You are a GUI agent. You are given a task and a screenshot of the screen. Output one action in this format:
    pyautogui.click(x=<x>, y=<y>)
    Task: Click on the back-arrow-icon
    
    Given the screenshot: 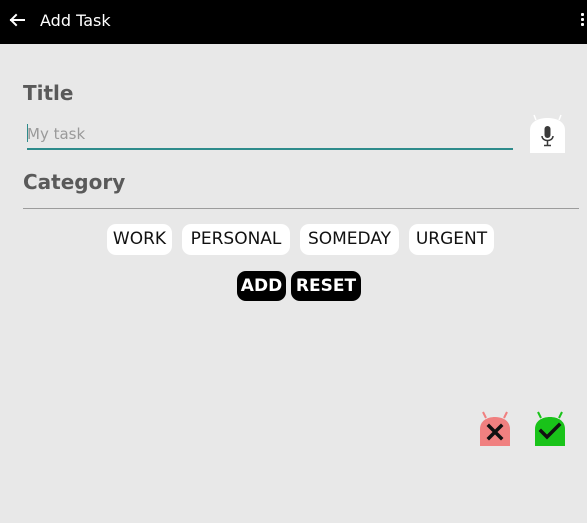 What is the action you would take?
    pyautogui.click(x=17, y=20)
    